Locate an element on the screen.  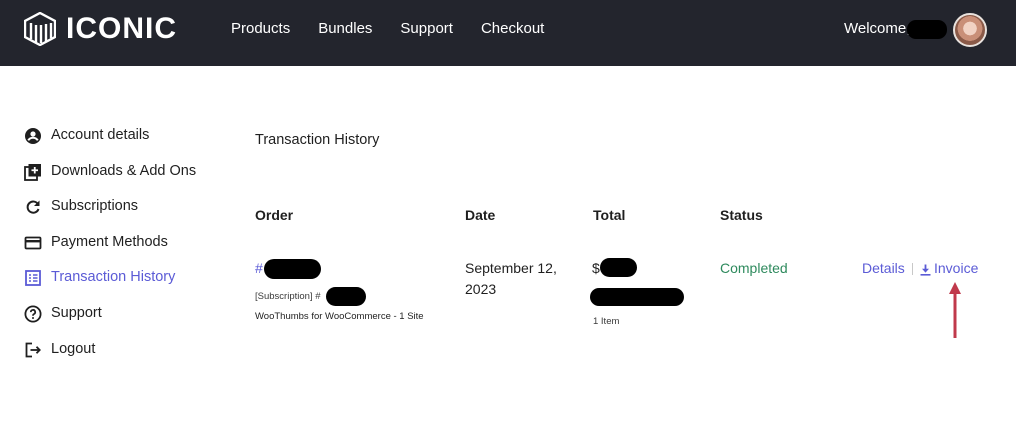
sidebar-item-logout: Logout is located at coordinates (110, 357).